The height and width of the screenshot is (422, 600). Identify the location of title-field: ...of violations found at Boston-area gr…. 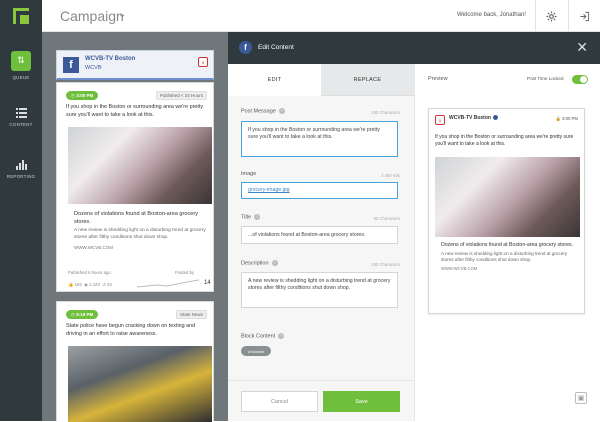
(319, 235).